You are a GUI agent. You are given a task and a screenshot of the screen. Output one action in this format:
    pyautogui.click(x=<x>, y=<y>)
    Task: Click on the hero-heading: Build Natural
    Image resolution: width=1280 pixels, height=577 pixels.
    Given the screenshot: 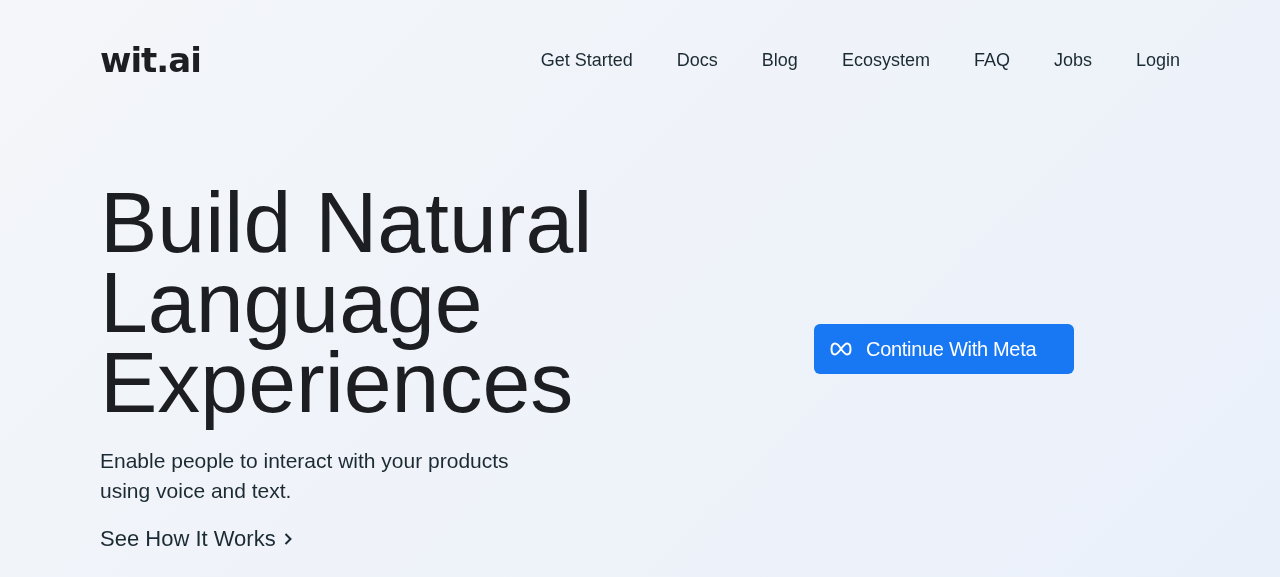 What is the action you would take?
    pyautogui.click(x=347, y=227)
    